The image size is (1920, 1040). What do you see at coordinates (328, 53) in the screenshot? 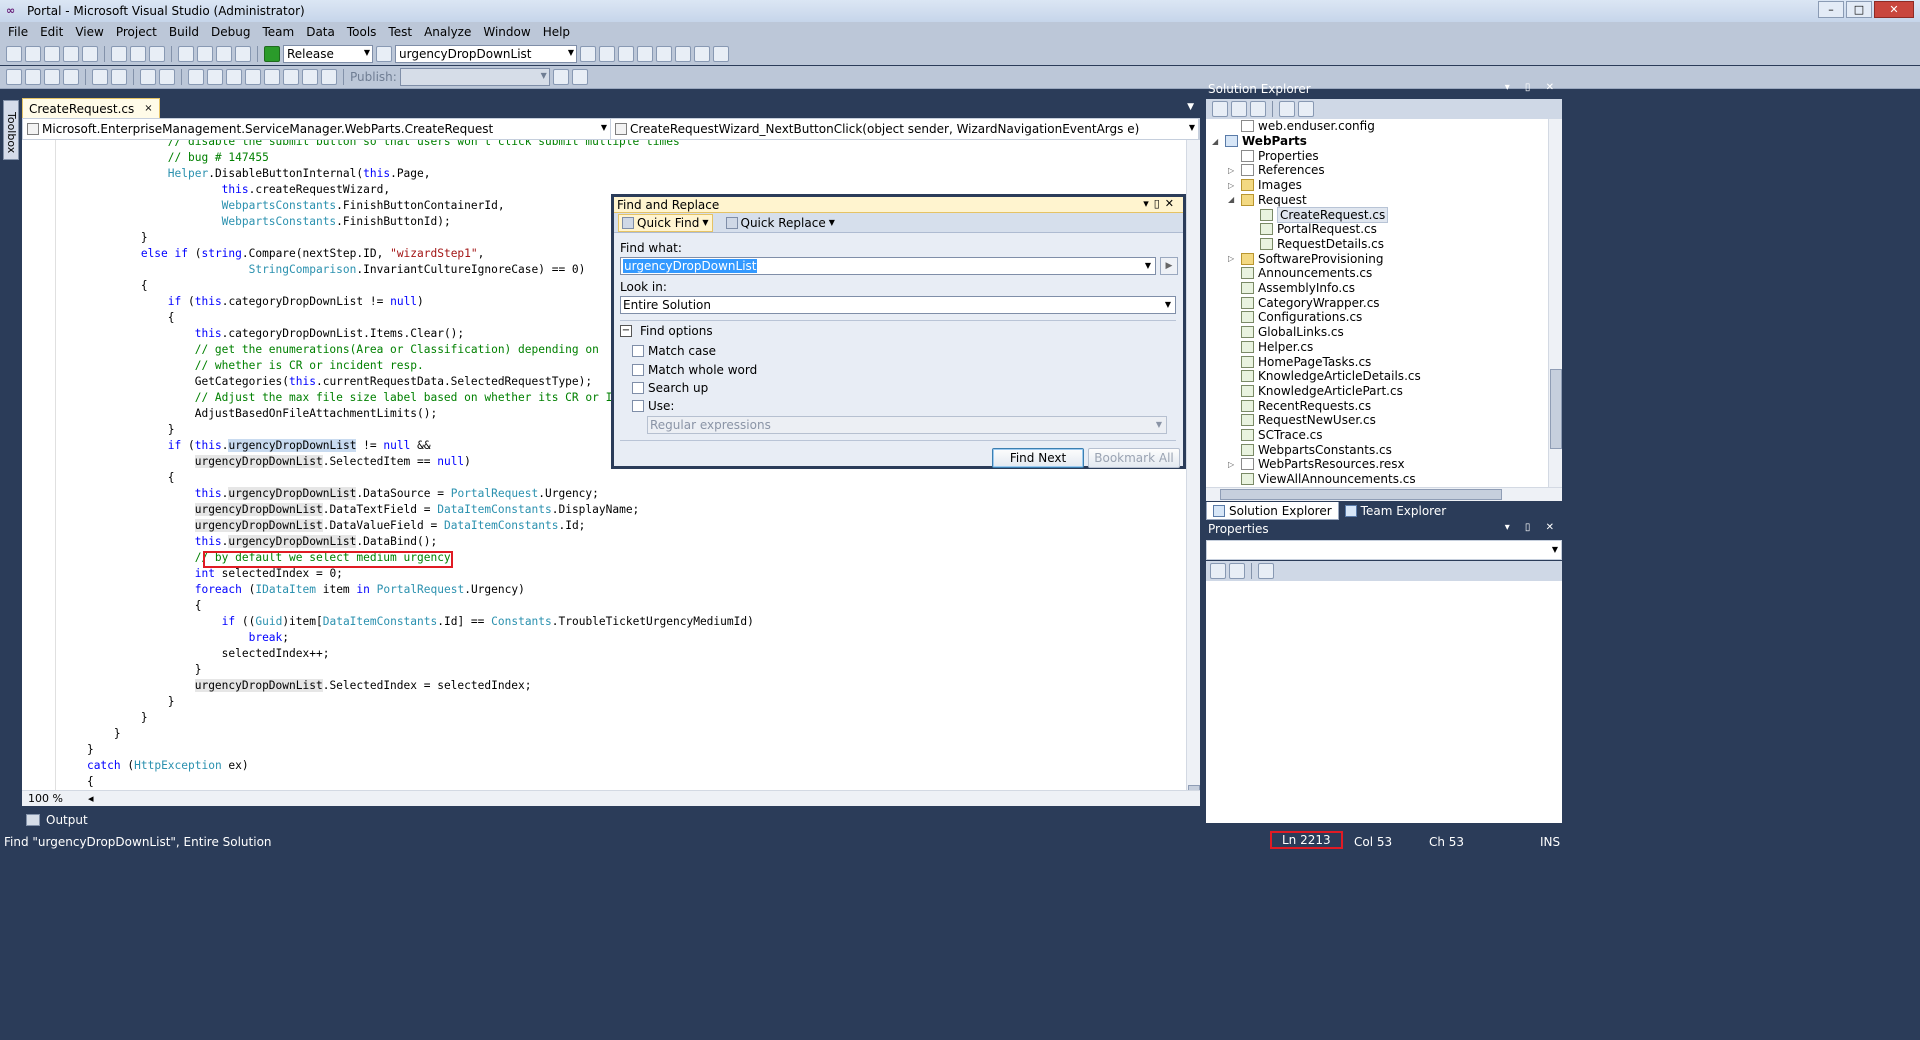
I see `solution-configuration-select: Release ▼` at bounding box center [328, 53].